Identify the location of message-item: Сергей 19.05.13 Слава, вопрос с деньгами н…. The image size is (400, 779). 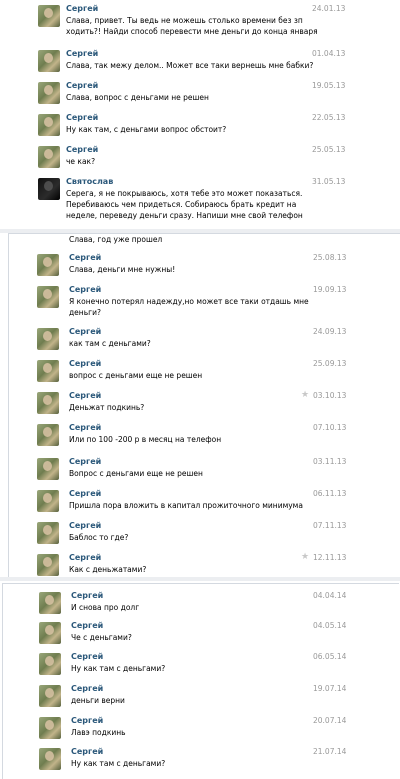
(199, 92).